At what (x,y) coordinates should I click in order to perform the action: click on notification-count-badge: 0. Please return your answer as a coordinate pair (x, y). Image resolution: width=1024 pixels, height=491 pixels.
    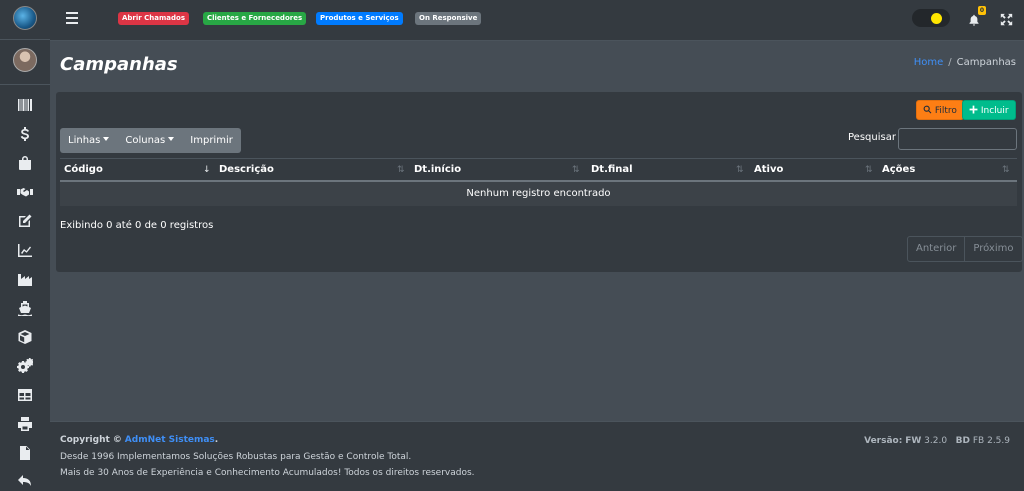
    Looking at the image, I should click on (982, 10).